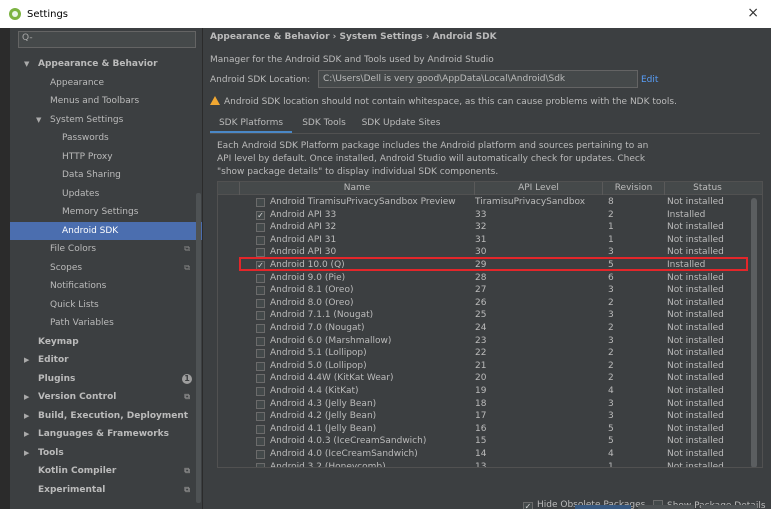 The image size is (771, 509). What do you see at coordinates (484, 215) in the screenshot?
I see `table-row: ✓ Android API 33 33 2 Installed` at bounding box center [484, 215].